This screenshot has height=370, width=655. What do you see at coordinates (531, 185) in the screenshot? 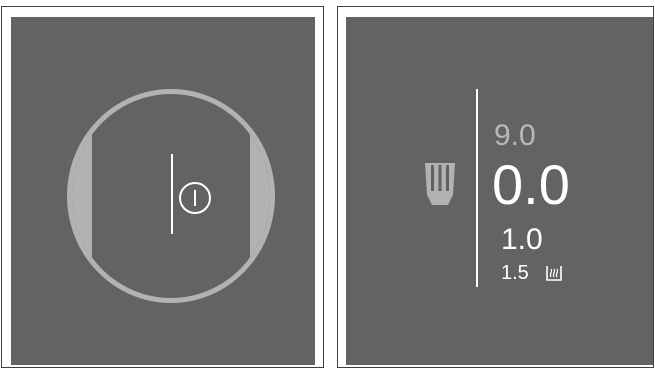
I see `value-current: 0.0` at bounding box center [531, 185].